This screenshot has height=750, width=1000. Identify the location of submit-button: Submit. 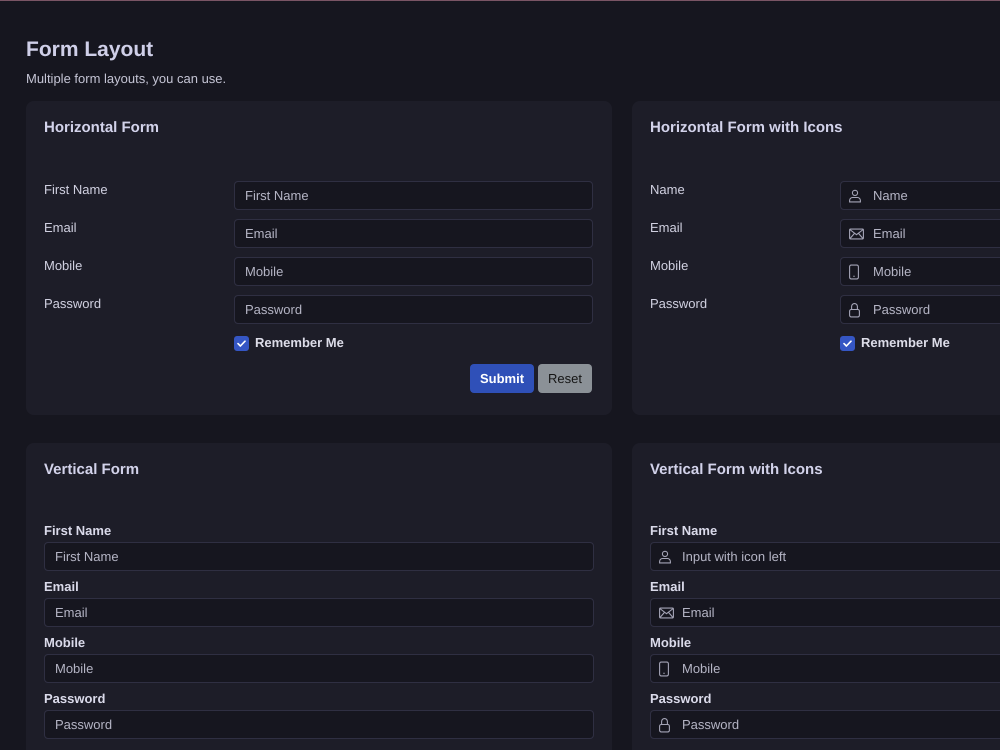
(502, 378).